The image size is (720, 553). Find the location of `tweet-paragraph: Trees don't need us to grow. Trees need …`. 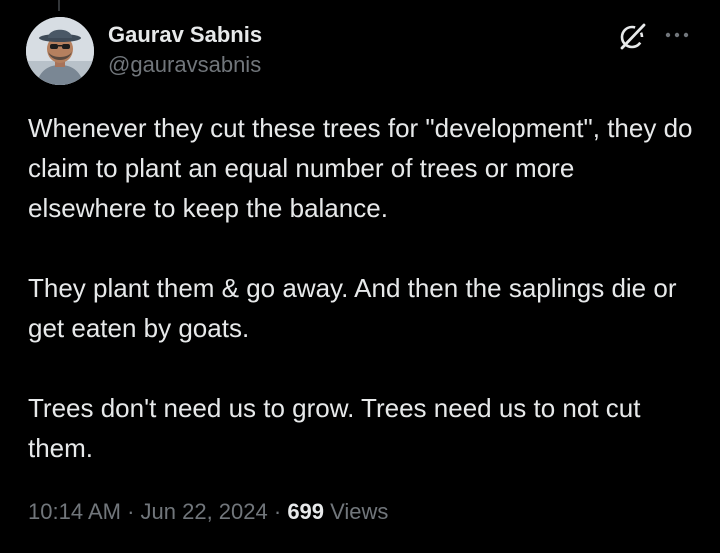

tweet-paragraph: Trees don't need us to grow. Trees need … is located at coordinates (334, 428).